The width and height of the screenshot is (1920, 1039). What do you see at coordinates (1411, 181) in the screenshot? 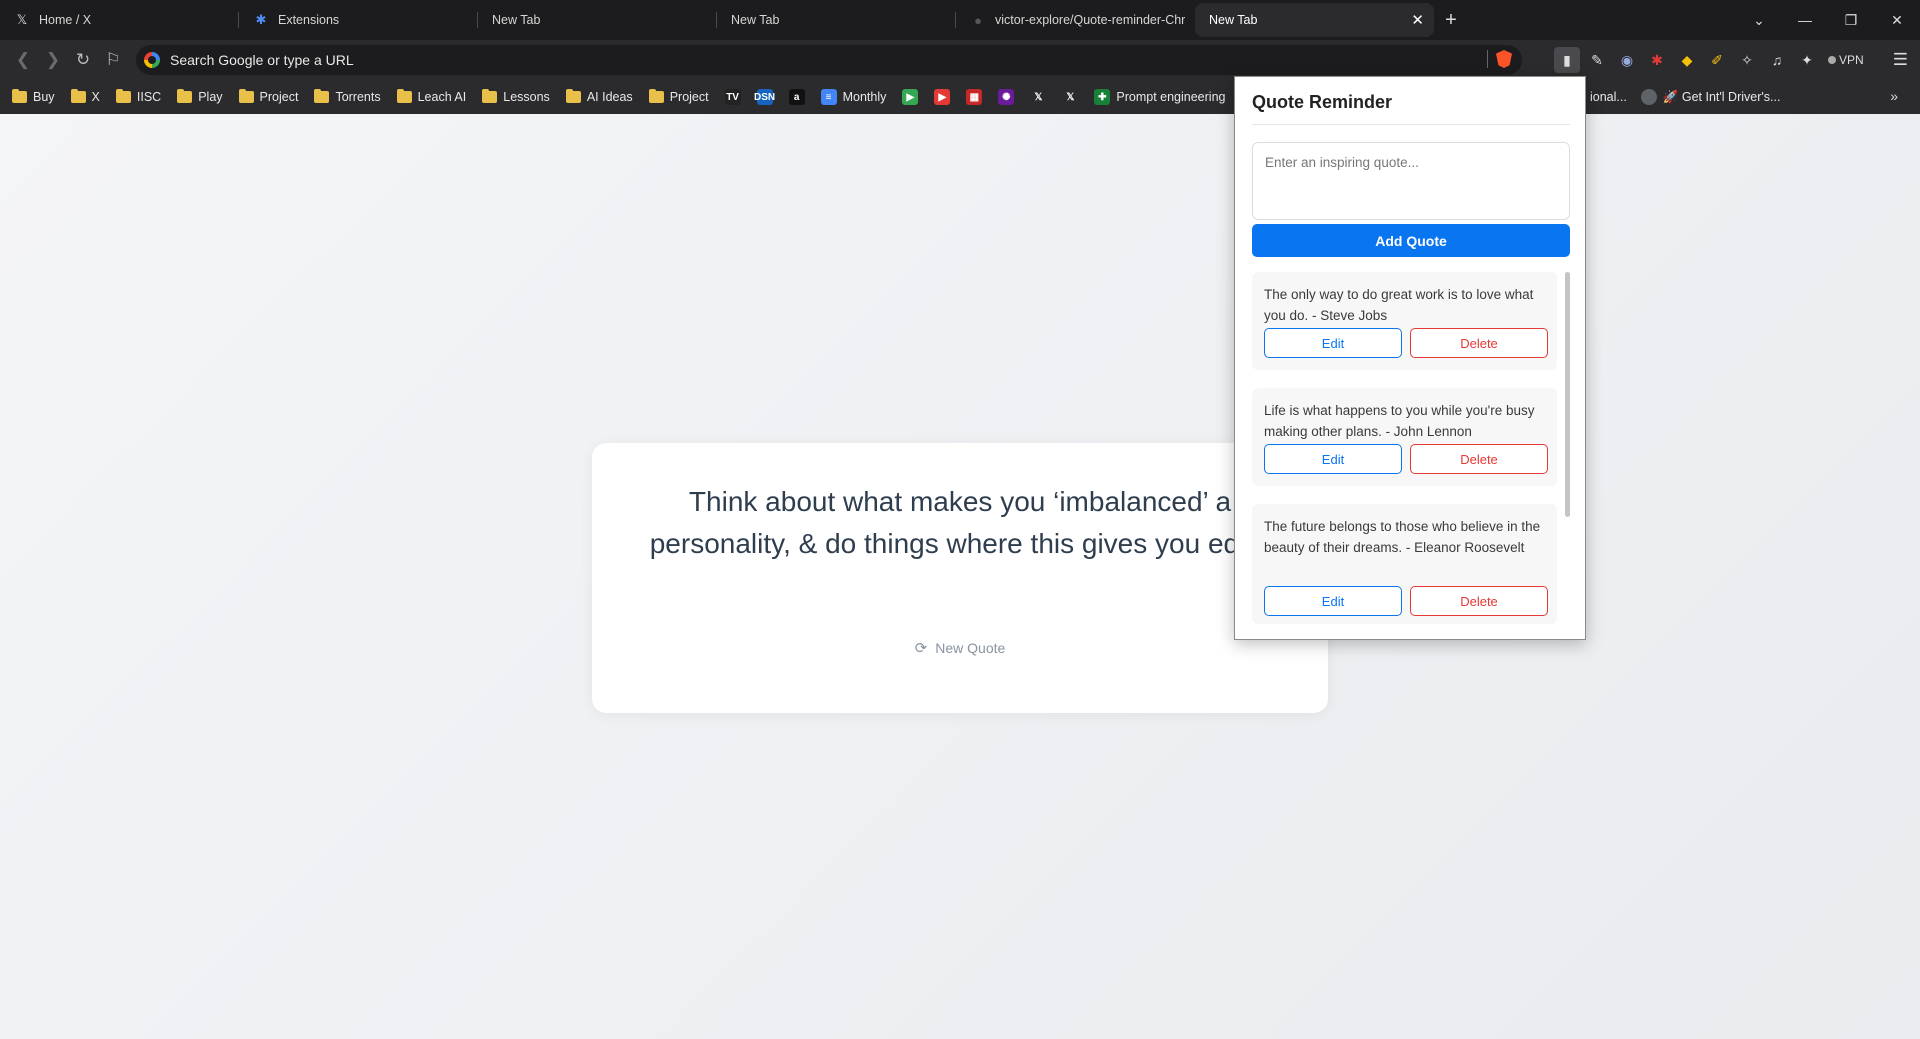
I see `quote-input` at bounding box center [1411, 181].